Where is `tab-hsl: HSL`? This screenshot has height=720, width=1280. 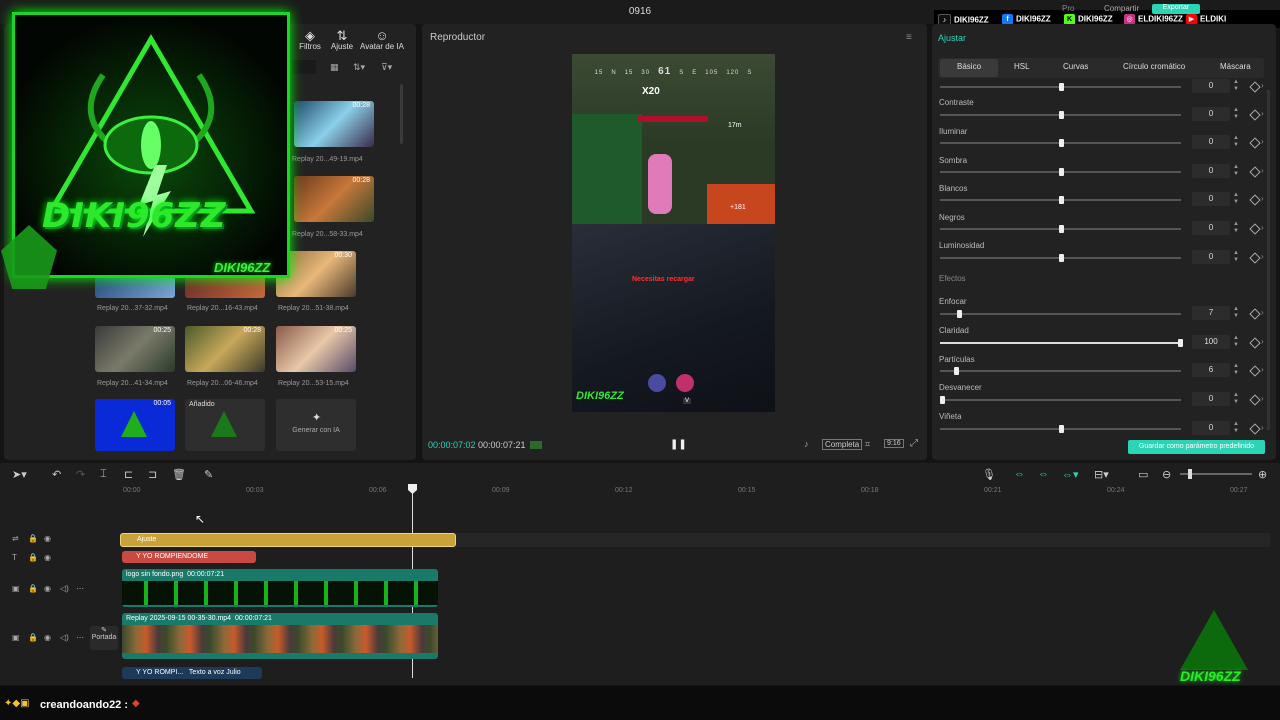 tab-hsl: HSL is located at coordinates (1022, 66).